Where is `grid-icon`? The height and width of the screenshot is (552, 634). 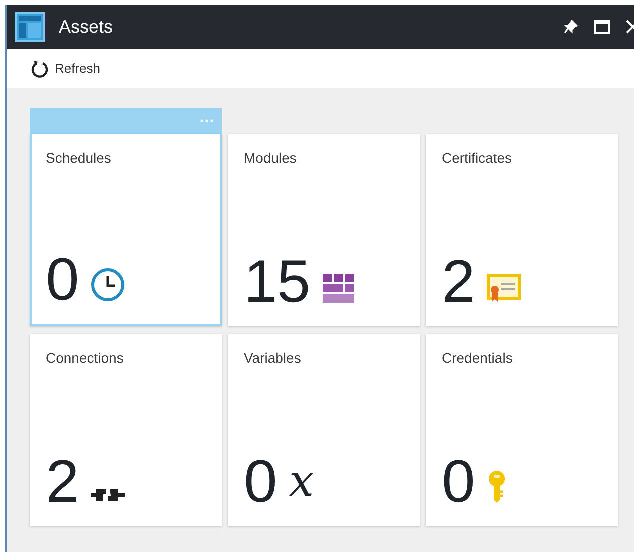 grid-icon is located at coordinates (338, 289).